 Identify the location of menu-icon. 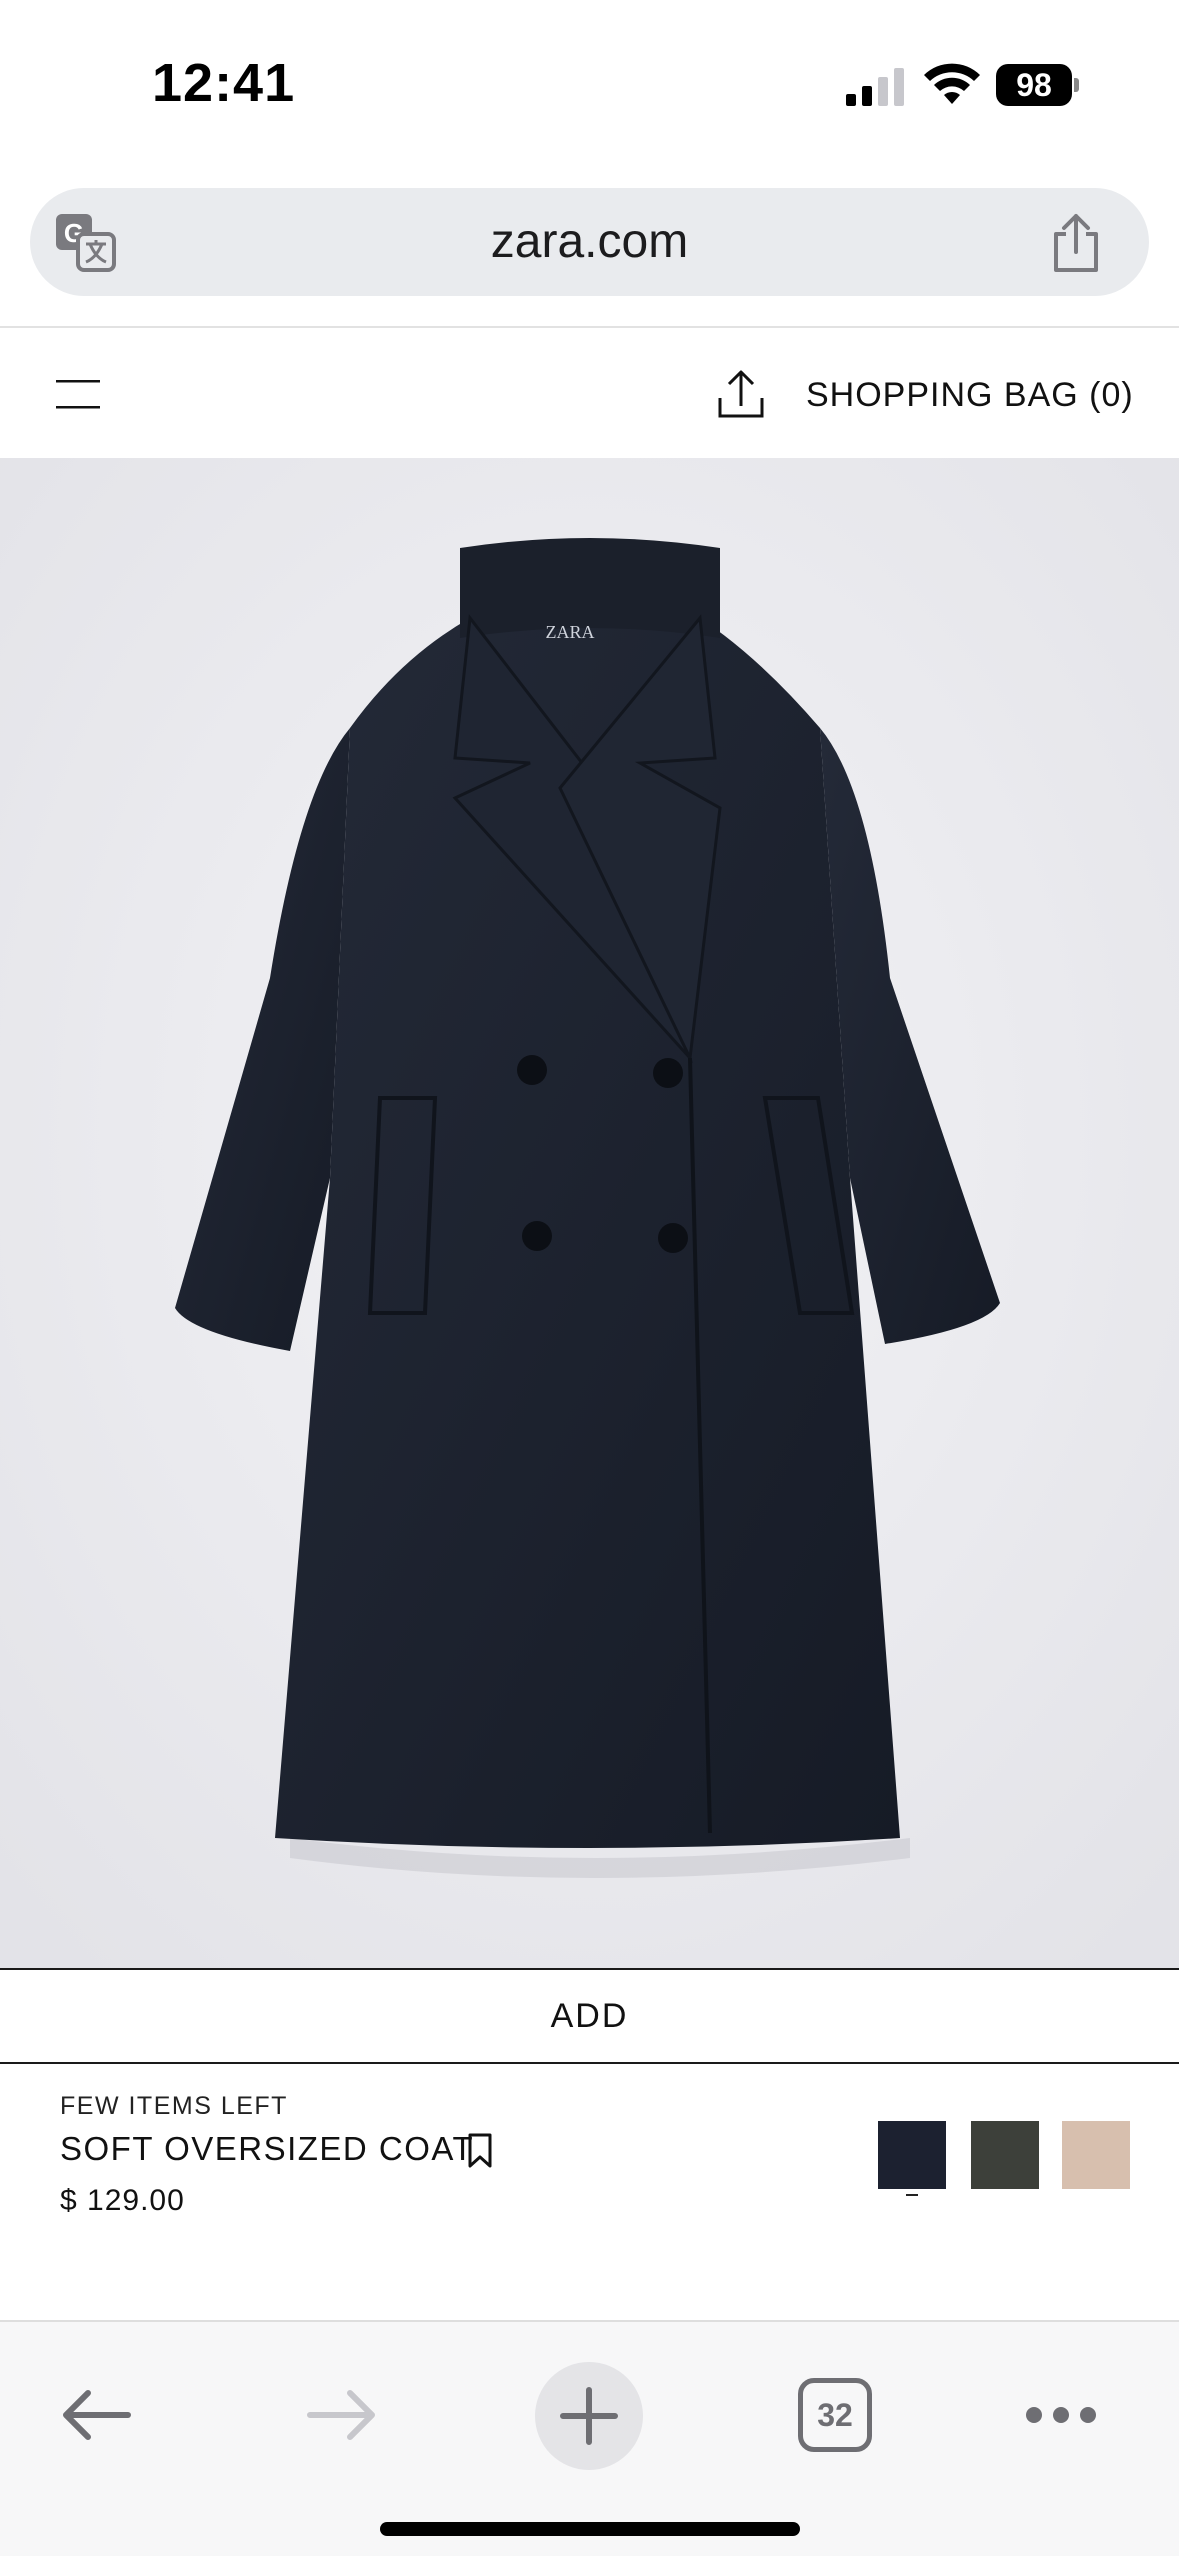
(78, 394).